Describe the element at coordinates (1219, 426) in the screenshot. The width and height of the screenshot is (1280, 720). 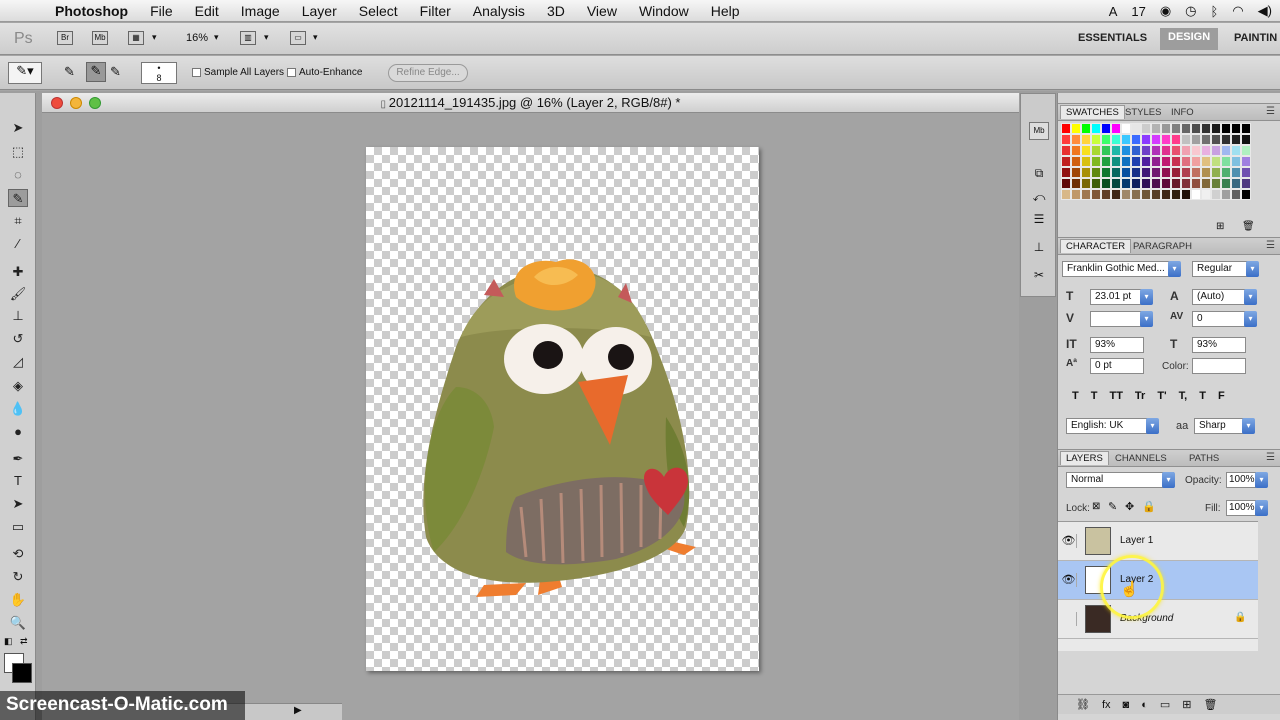
I see `antialias-field: Sharp` at that location.